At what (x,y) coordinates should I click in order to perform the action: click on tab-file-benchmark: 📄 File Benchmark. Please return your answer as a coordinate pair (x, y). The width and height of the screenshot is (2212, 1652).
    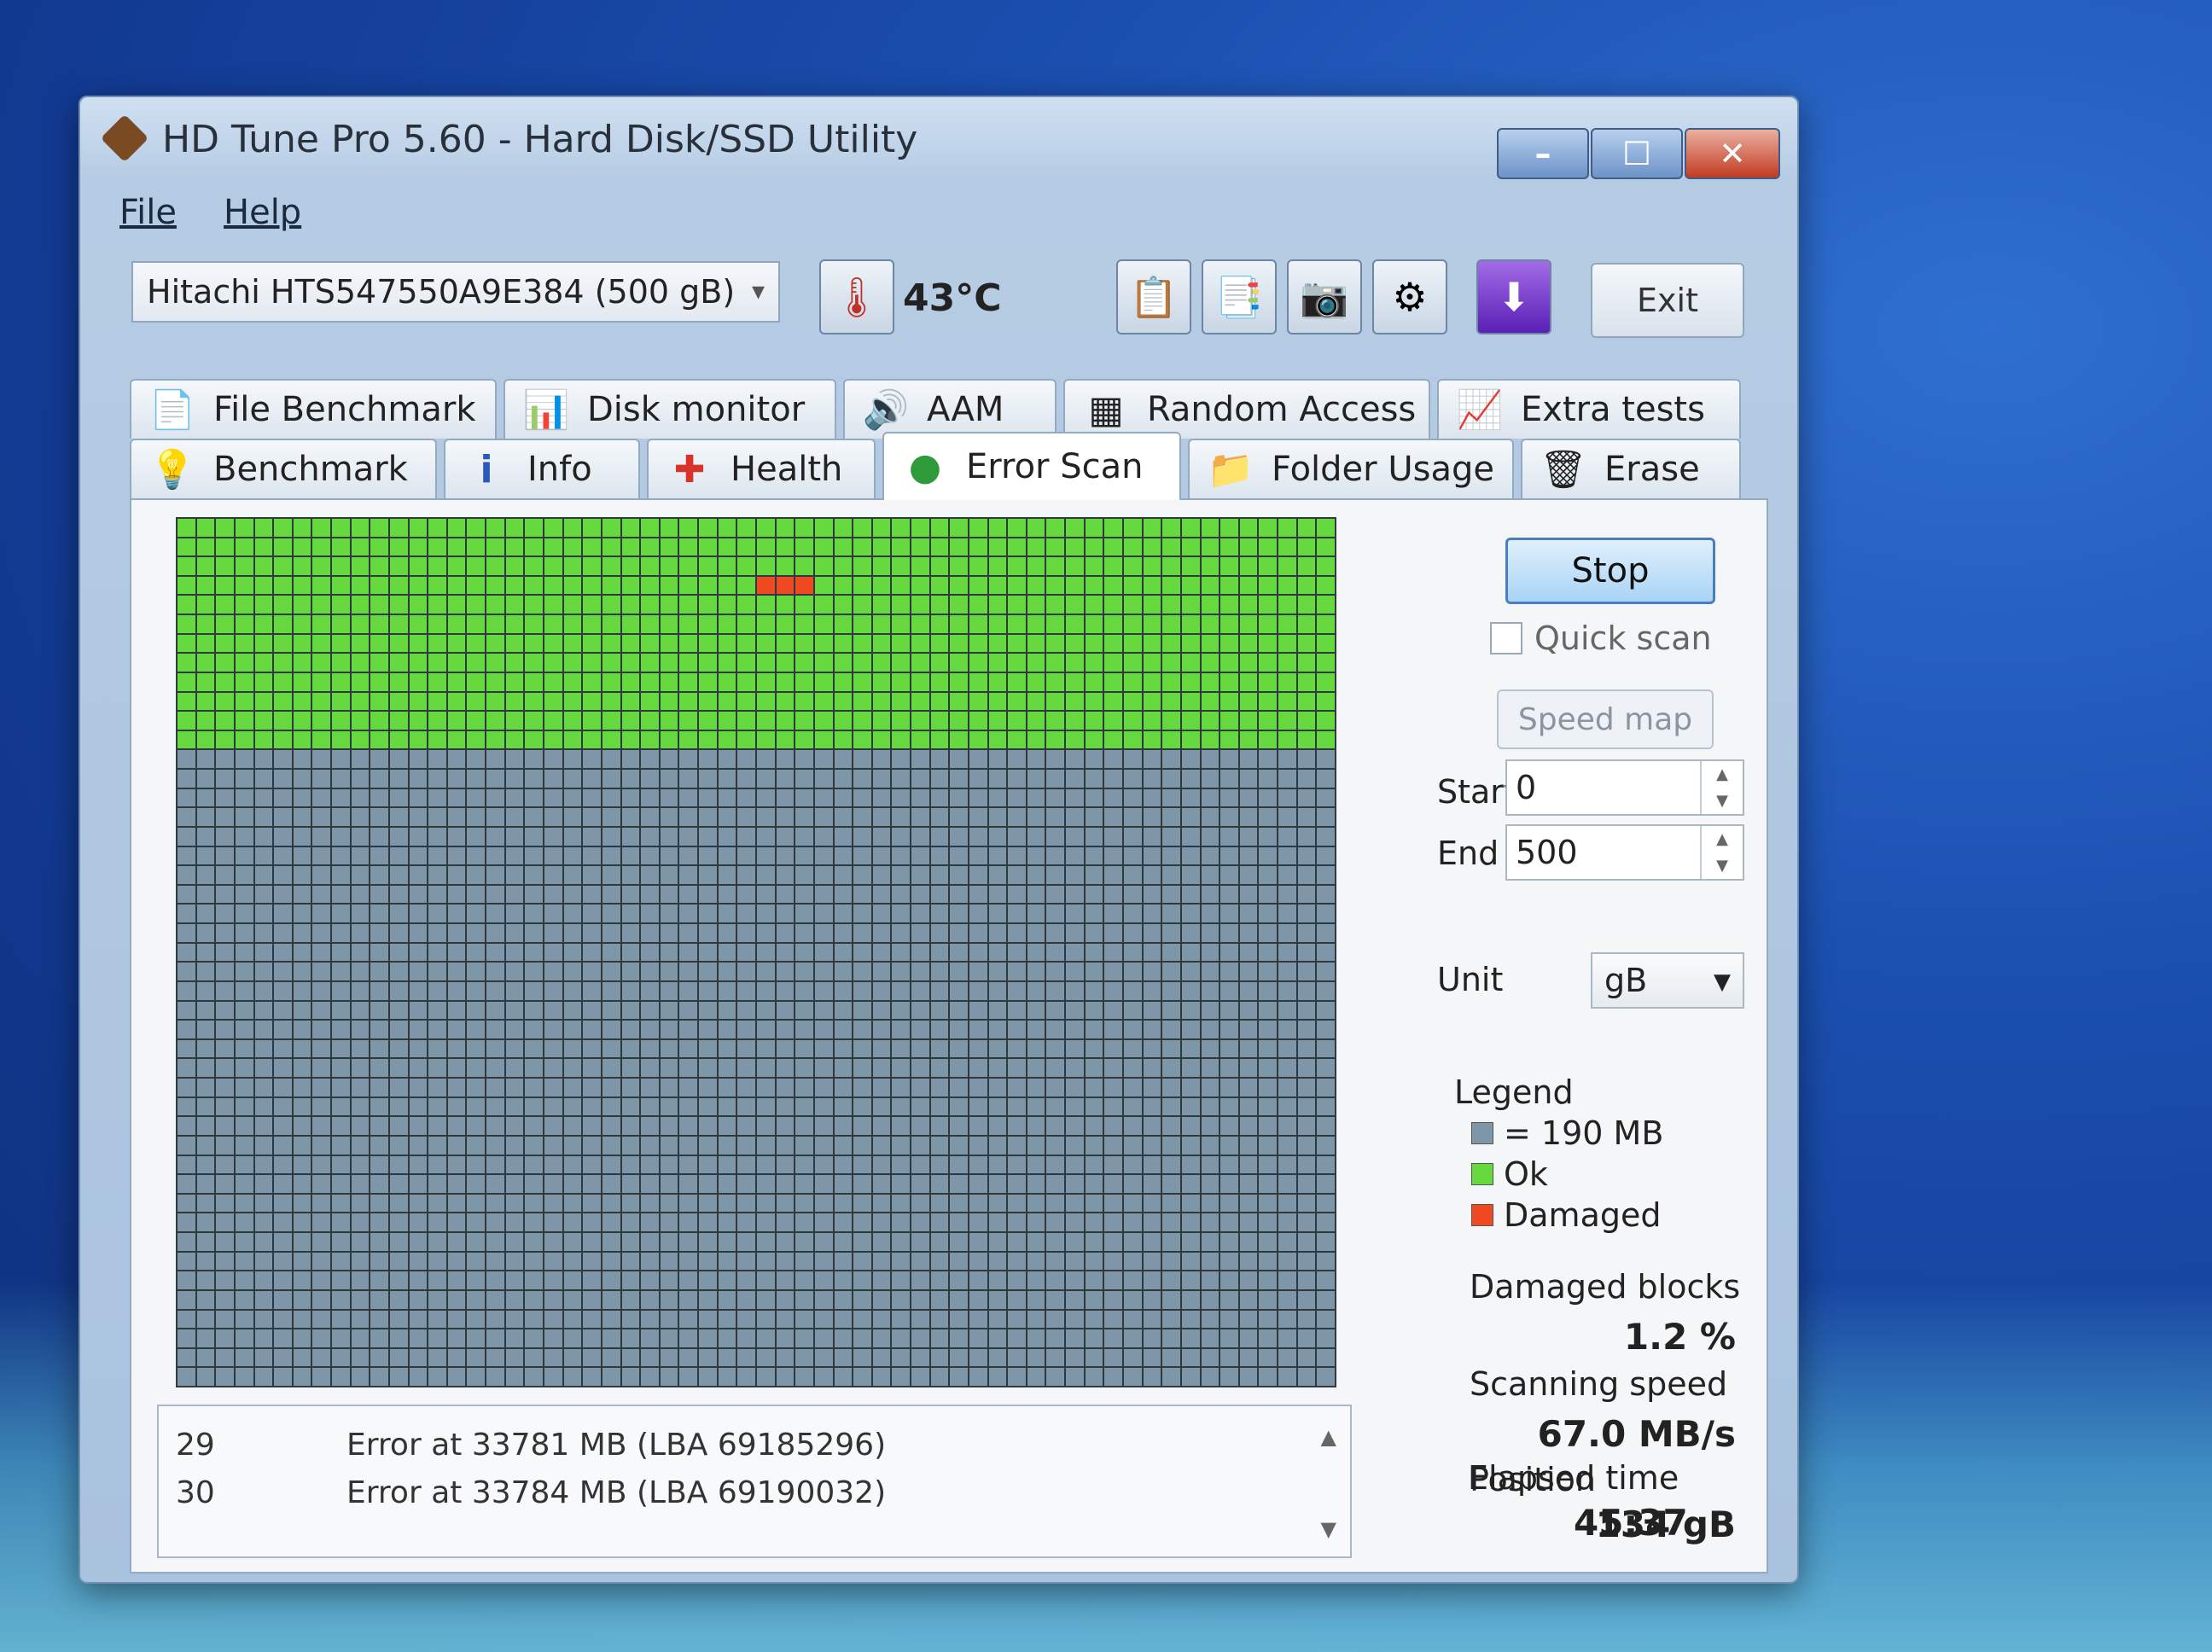
    Looking at the image, I should click on (313, 409).